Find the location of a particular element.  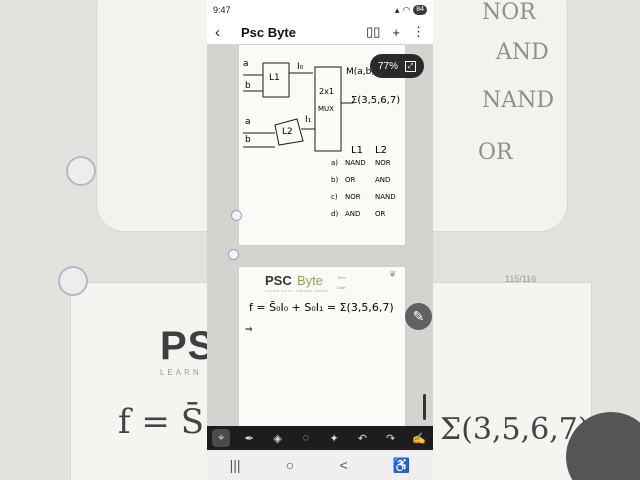

lasso-icon: ◌ is located at coordinates (306, 438).